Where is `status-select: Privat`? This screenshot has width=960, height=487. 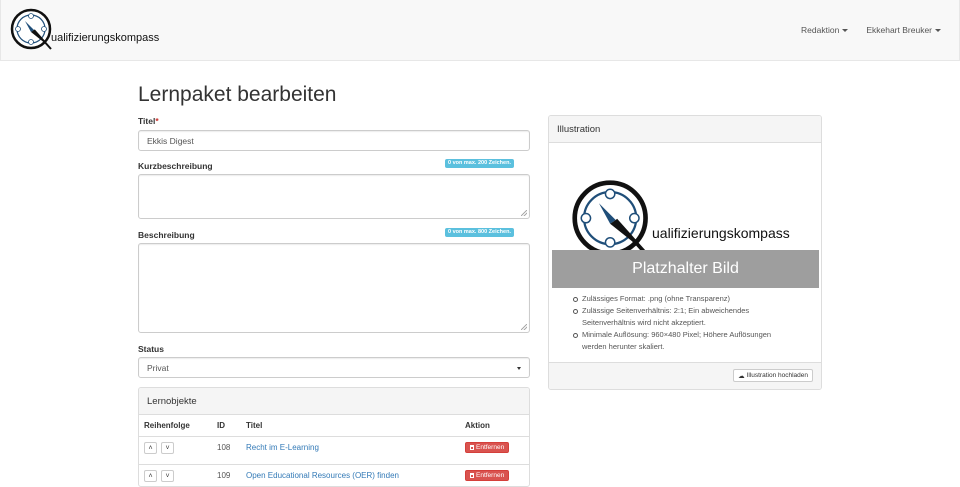
status-select: Privat is located at coordinates (334, 367).